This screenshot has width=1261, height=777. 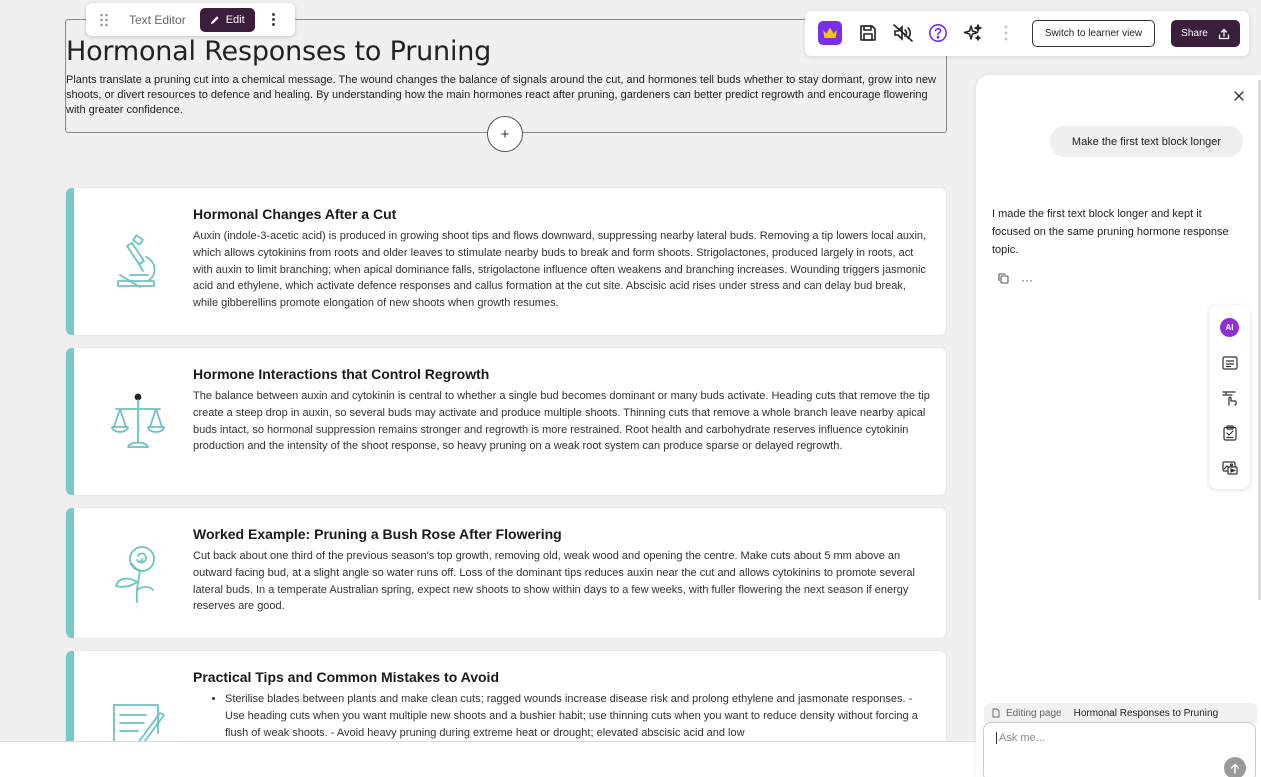 I want to click on crown-icon, so click(x=830, y=33).